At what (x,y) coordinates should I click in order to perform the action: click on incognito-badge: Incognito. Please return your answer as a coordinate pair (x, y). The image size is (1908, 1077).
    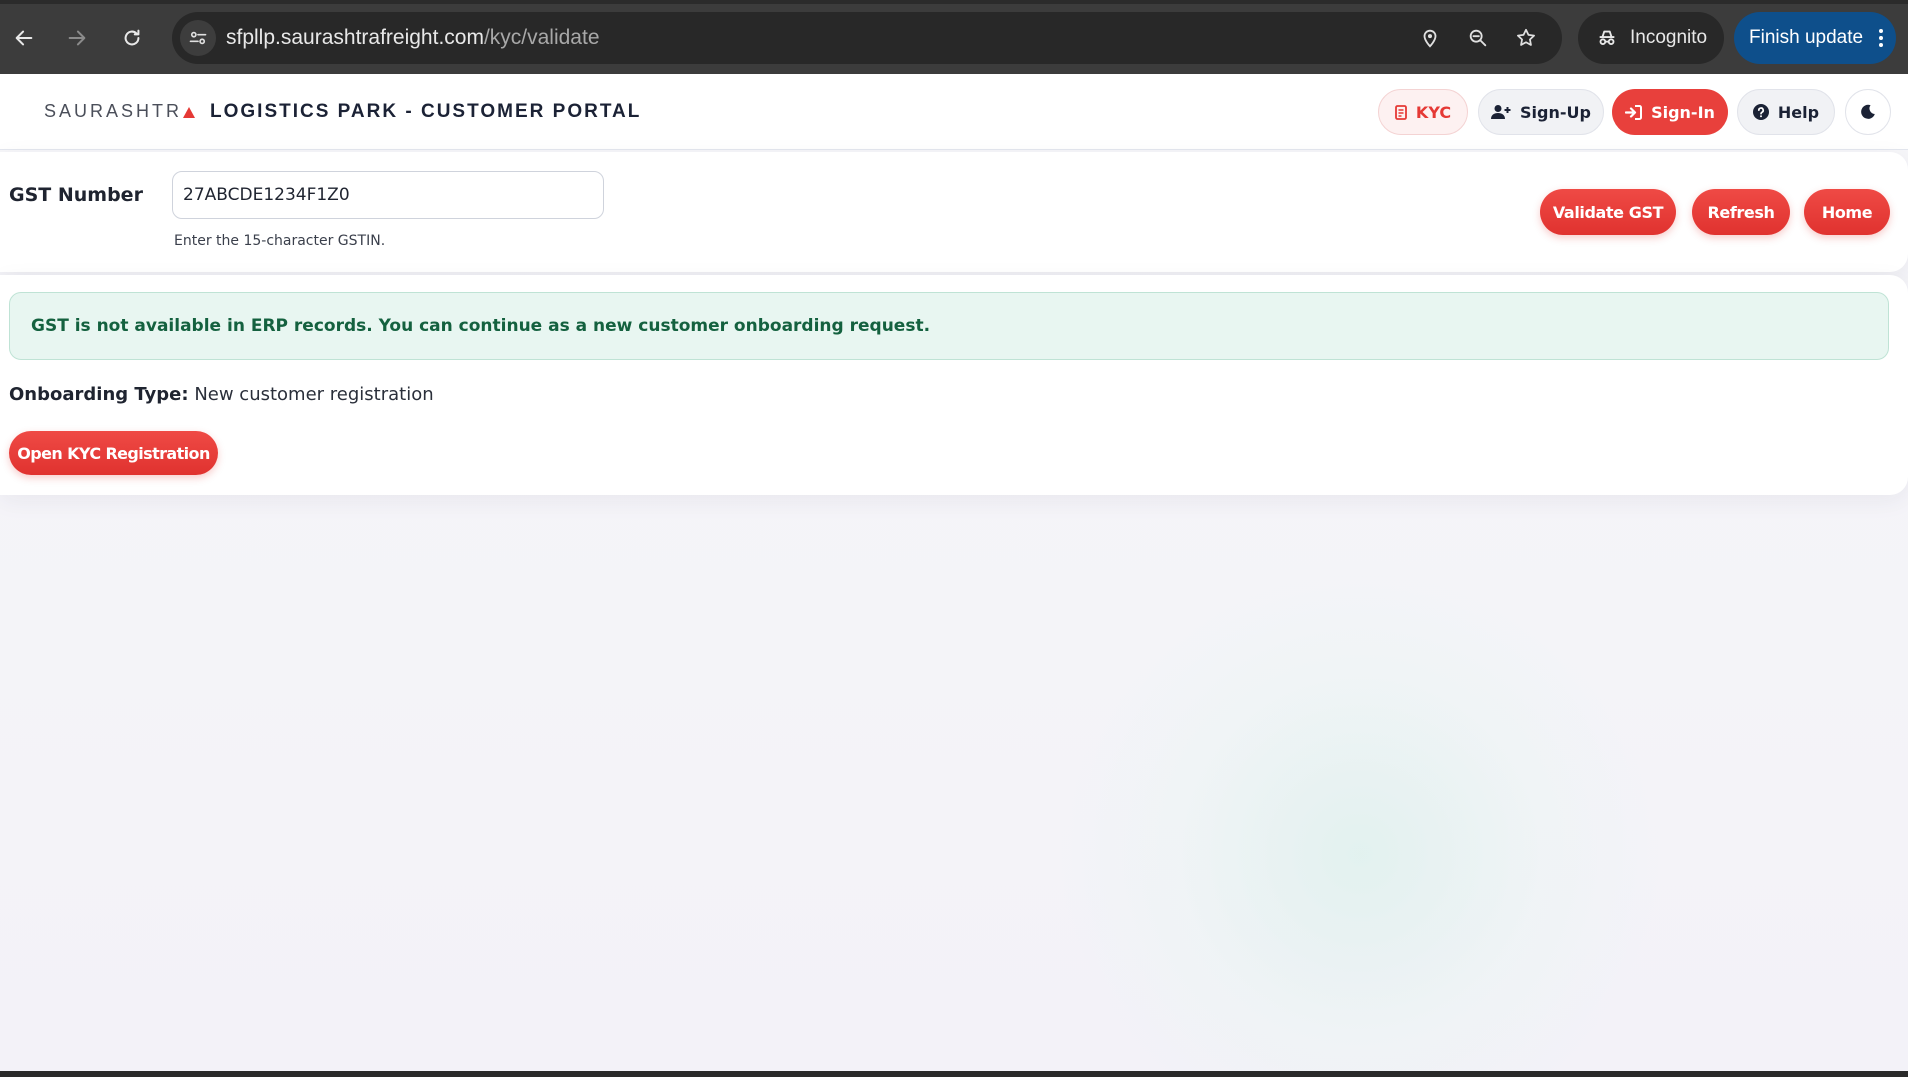
    Looking at the image, I should click on (1651, 38).